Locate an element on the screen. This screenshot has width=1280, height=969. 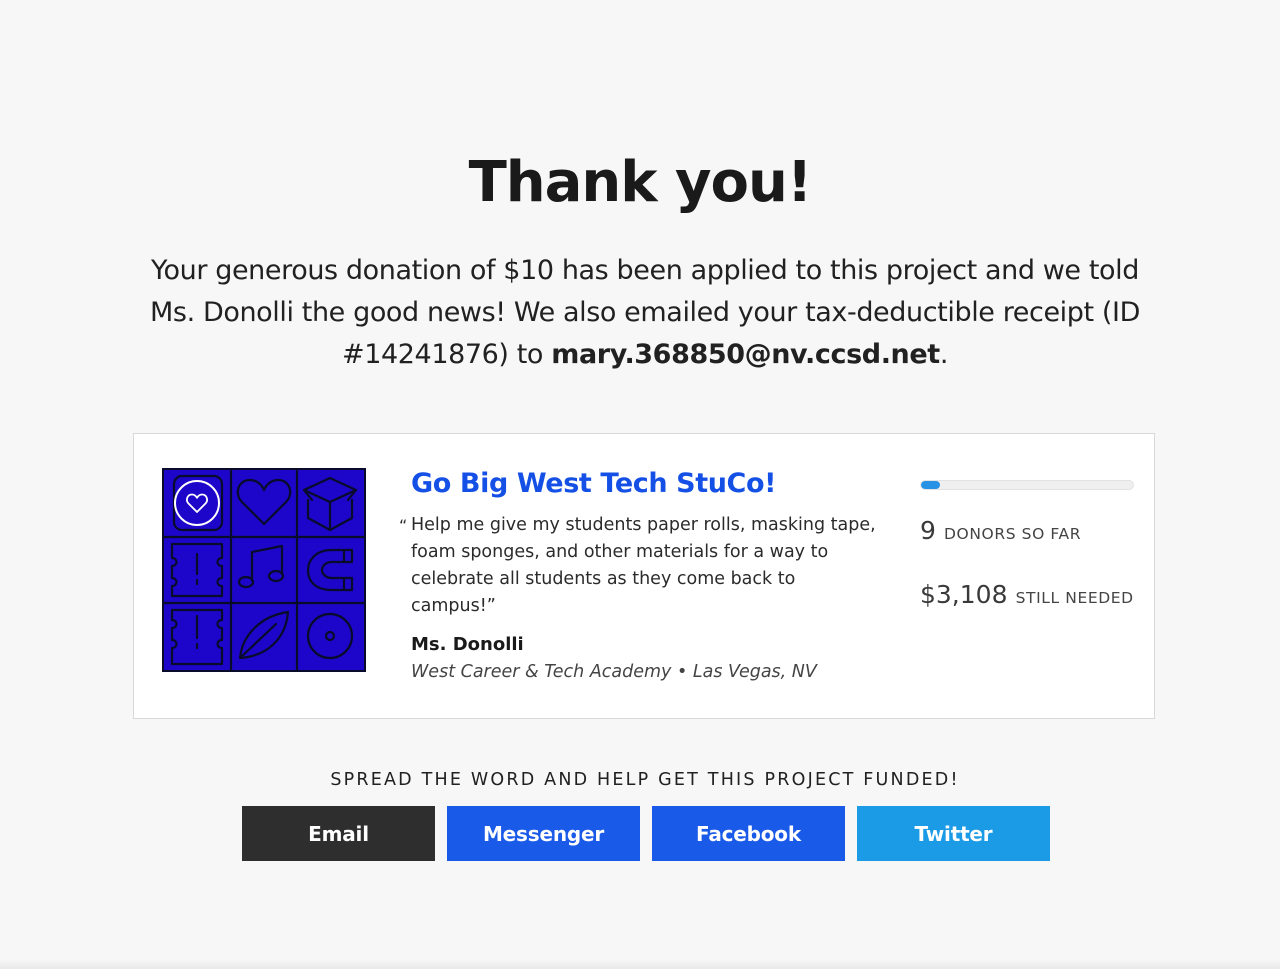
donors-label: DONORS SO FAR is located at coordinates (1013, 534).